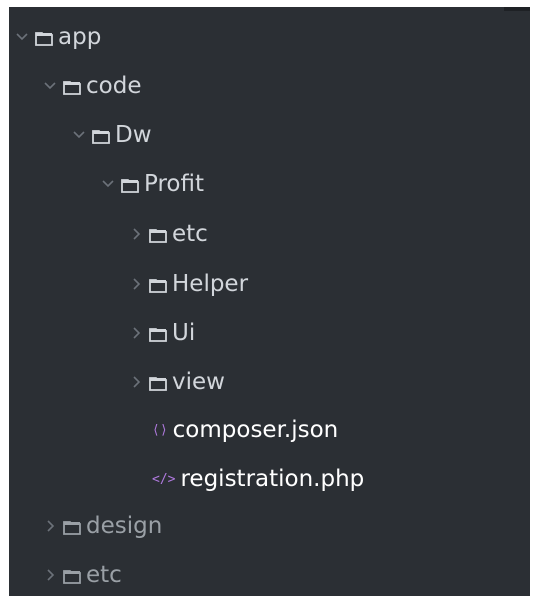  What do you see at coordinates (114, 86) in the screenshot?
I see `tree-item-label: code` at bounding box center [114, 86].